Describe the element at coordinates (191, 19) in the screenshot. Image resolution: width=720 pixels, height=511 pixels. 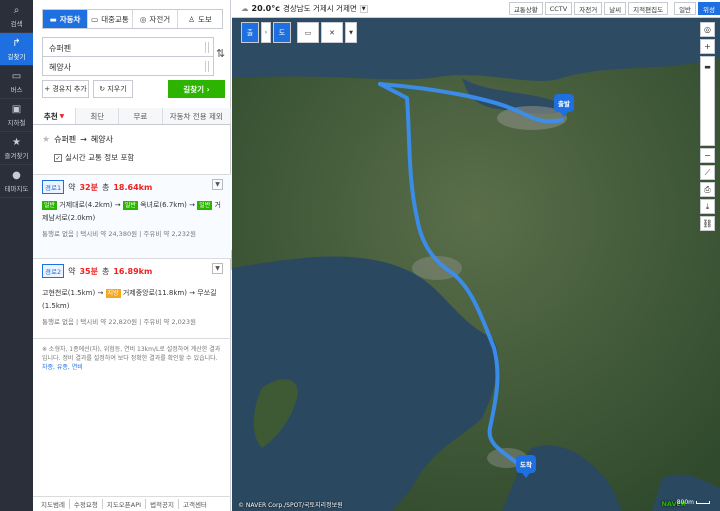
I see `walk-icon: ♙` at that location.